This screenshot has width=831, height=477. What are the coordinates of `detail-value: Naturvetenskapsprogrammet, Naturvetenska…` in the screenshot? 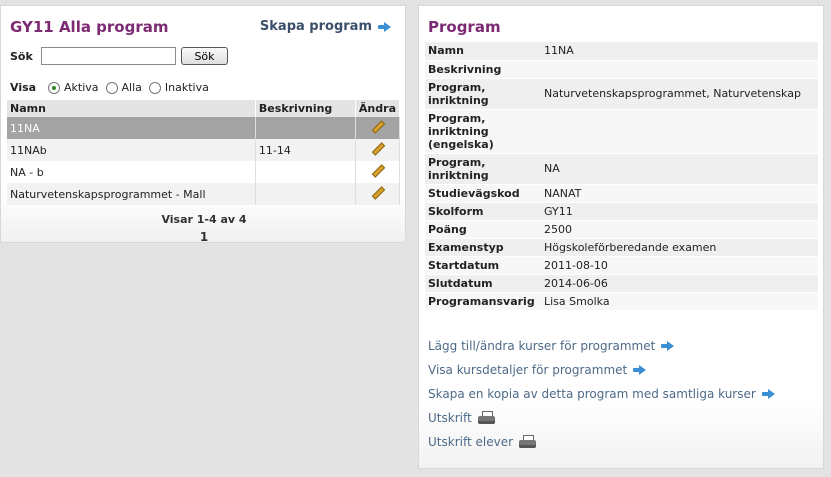 It's located at (679, 94).